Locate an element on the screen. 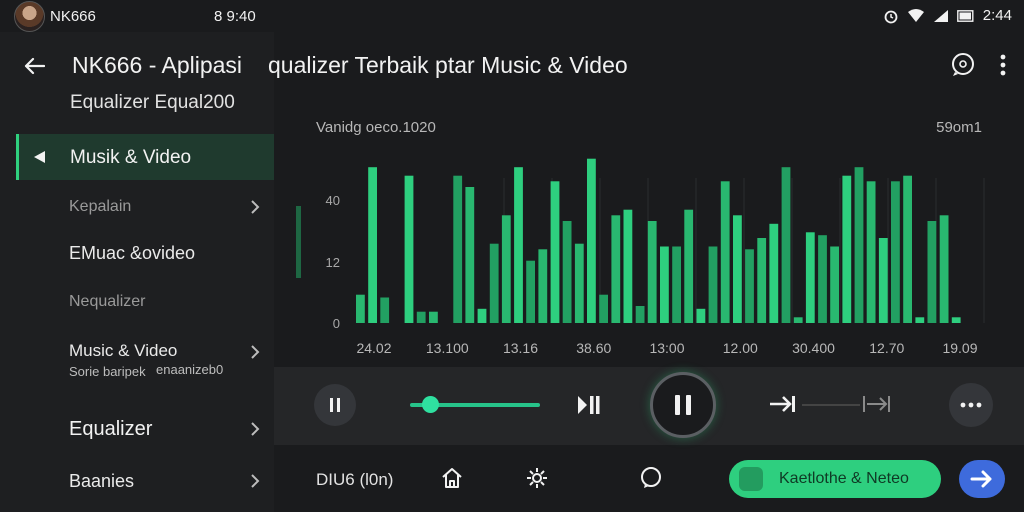 The width and height of the screenshot is (1024, 512). battery-icon is located at coordinates (965, 15).